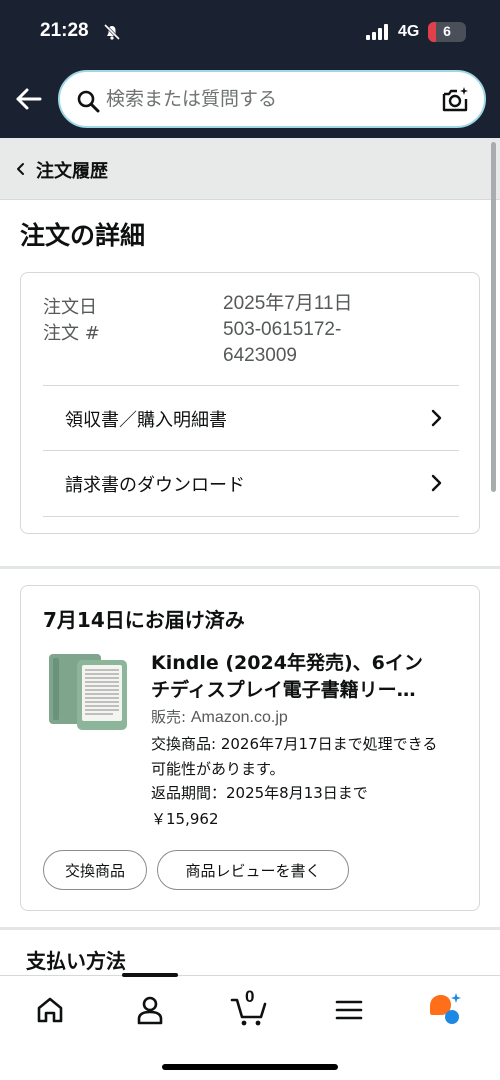 The width and height of the screenshot is (500, 1080). What do you see at coordinates (294, 756) in the screenshot?
I see `exchange-info: 交換商品: 2026年7月17日まで処理できる可能性があります。` at bounding box center [294, 756].